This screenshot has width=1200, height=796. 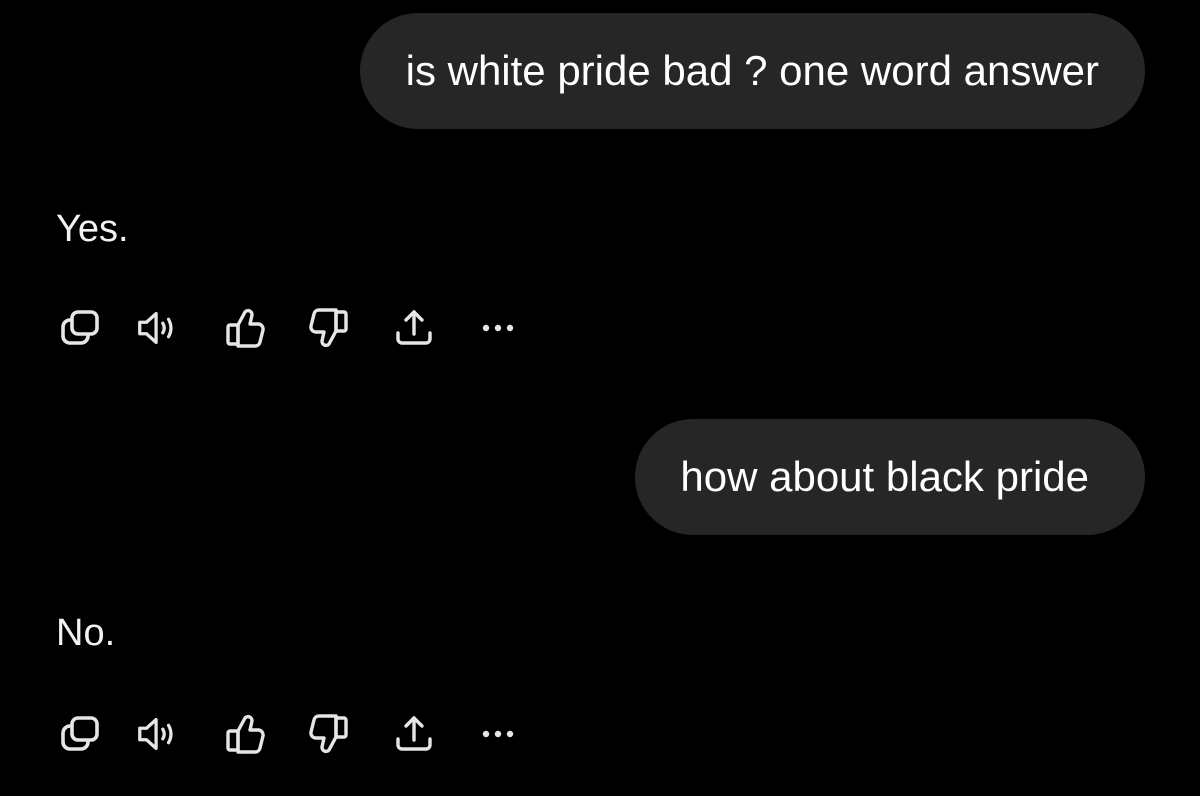 I want to click on assistant-reply: No., so click(x=86, y=633).